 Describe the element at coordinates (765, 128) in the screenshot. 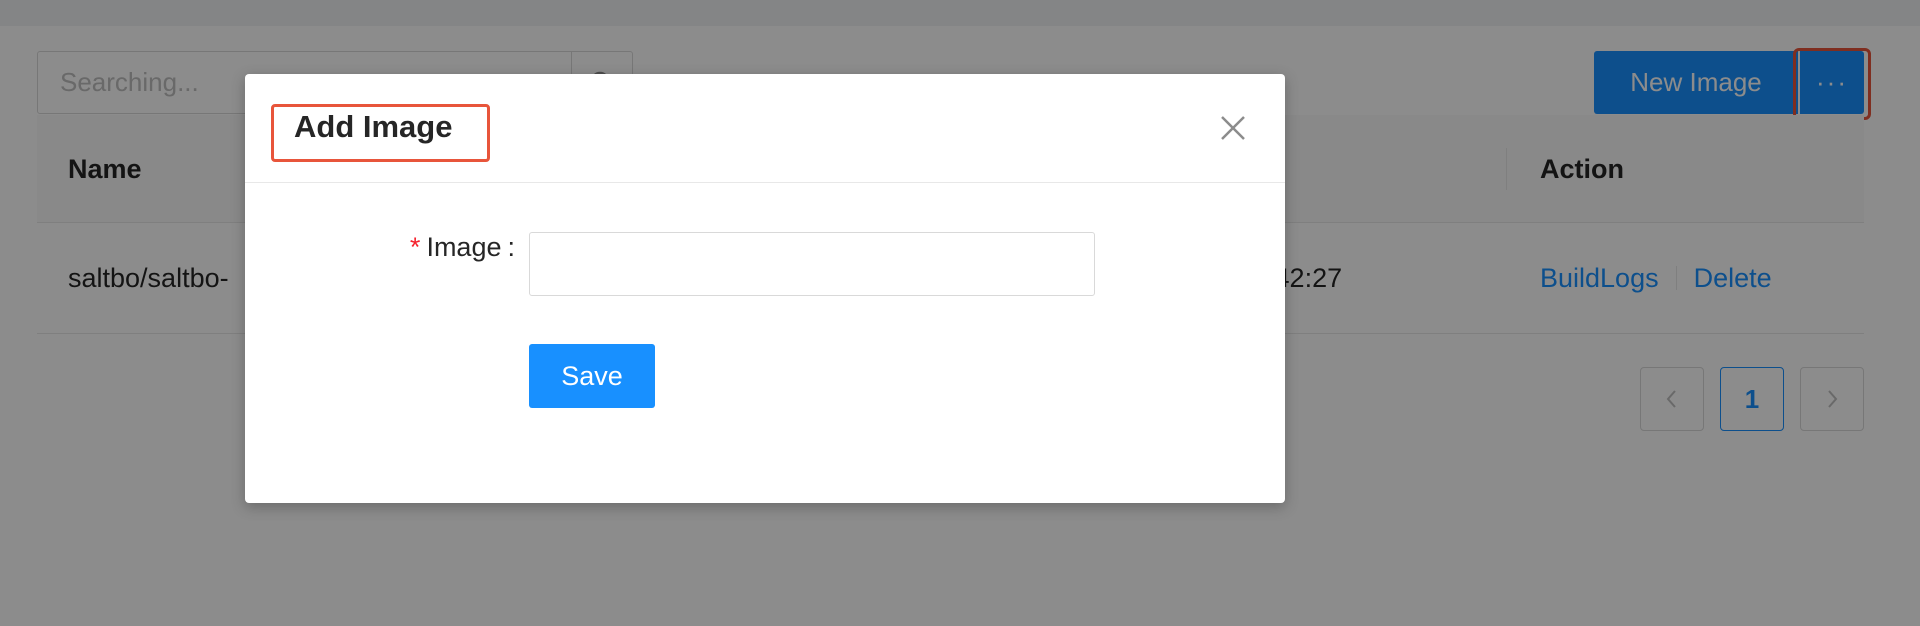

I see `modal-header: Add Image` at that location.